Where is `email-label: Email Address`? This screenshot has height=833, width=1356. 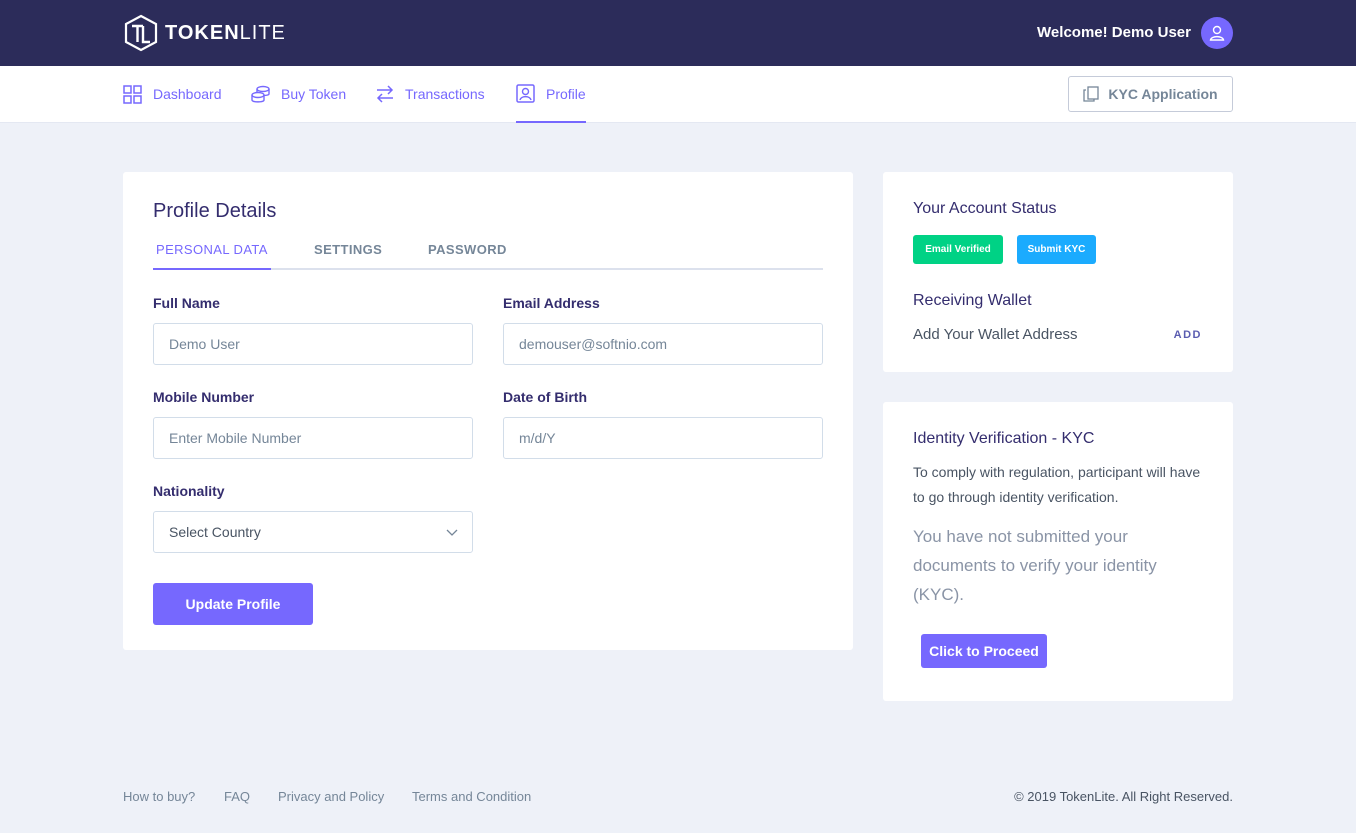
email-label: Email Address is located at coordinates (551, 303).